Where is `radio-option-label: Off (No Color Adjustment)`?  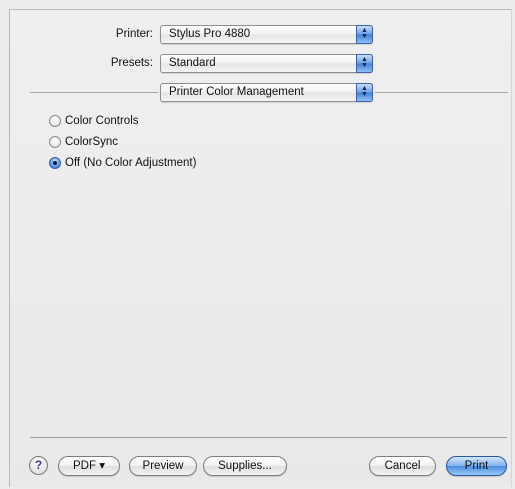
radio-option-label: Off (No Color Adjustment) is located at coordinates (131, 163).